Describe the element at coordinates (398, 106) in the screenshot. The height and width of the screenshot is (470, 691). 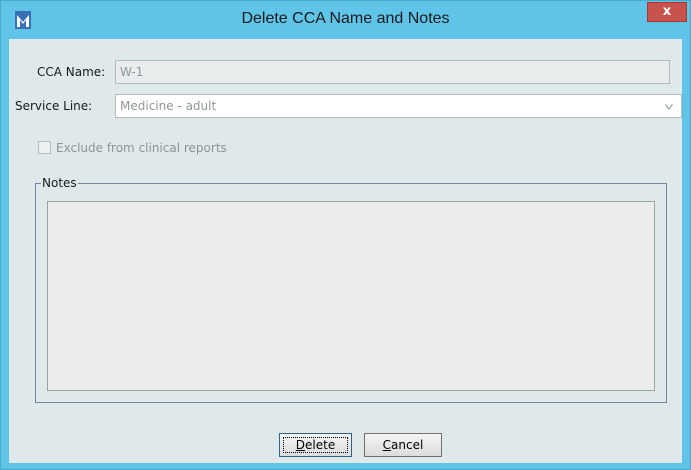
I see `service-line-select: Medicine - adult` at that location.